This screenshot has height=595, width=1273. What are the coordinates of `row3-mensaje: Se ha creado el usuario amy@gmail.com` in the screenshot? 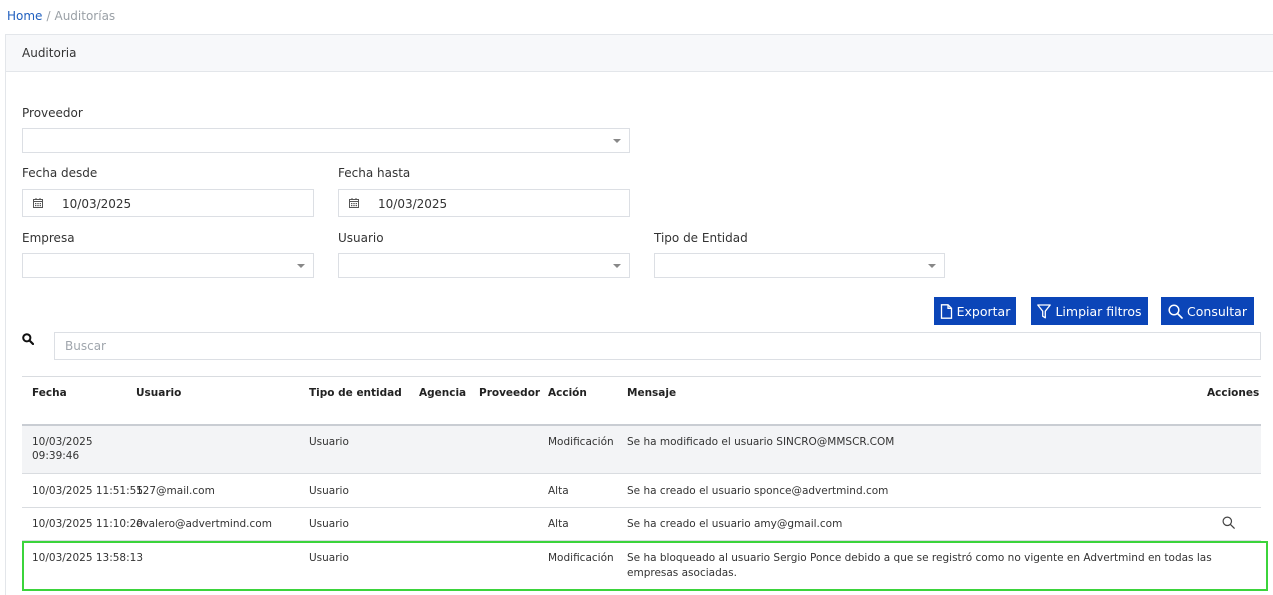 It's located at (735, 524).